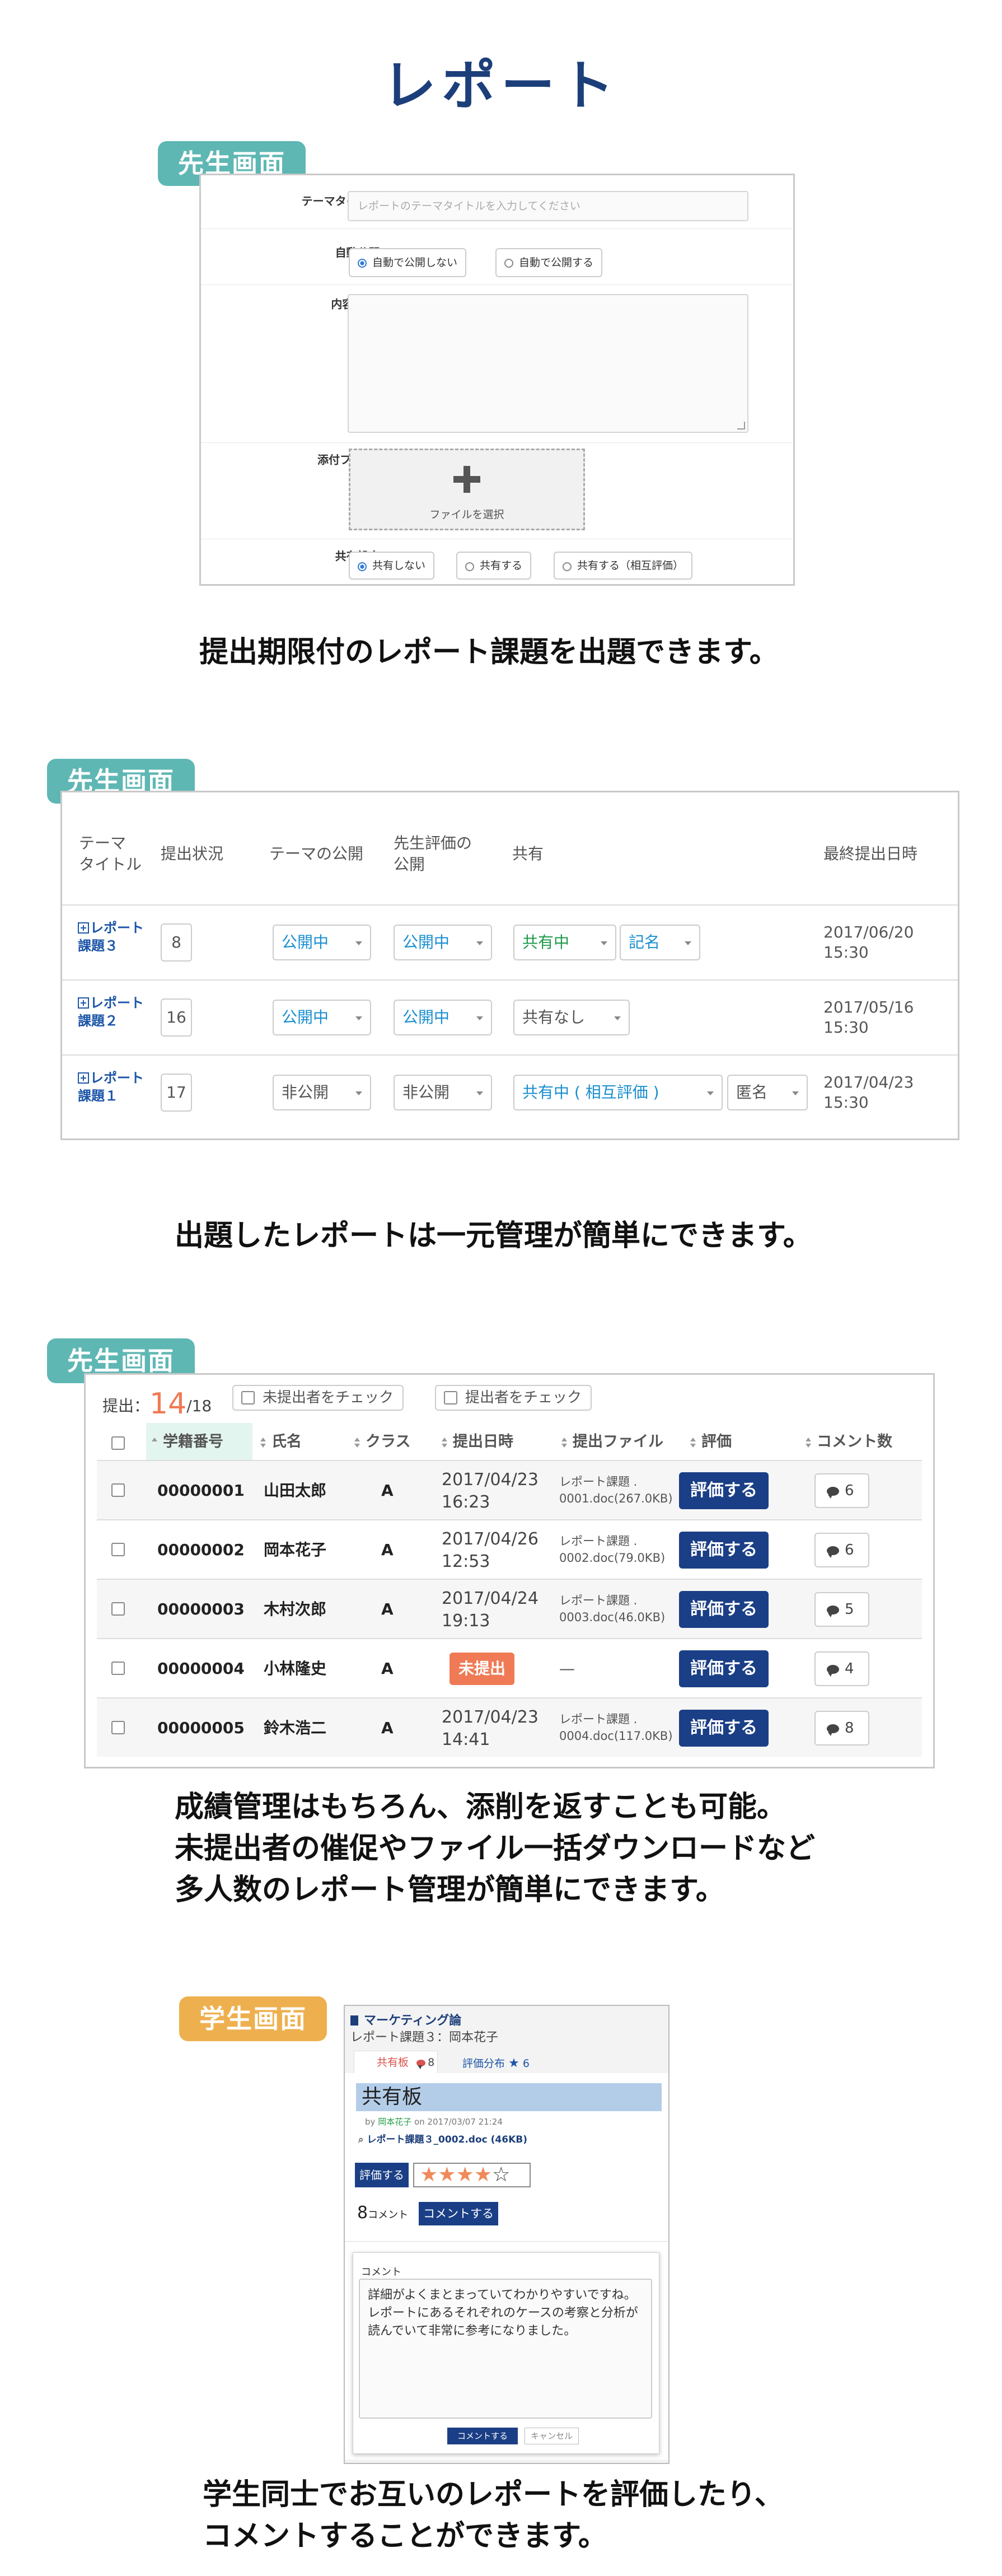 The height and width of the screenshot is (2576, 1002). I want to click on tab-rating-distribution: 評価分布 ★ 6, so click(496, 2064).